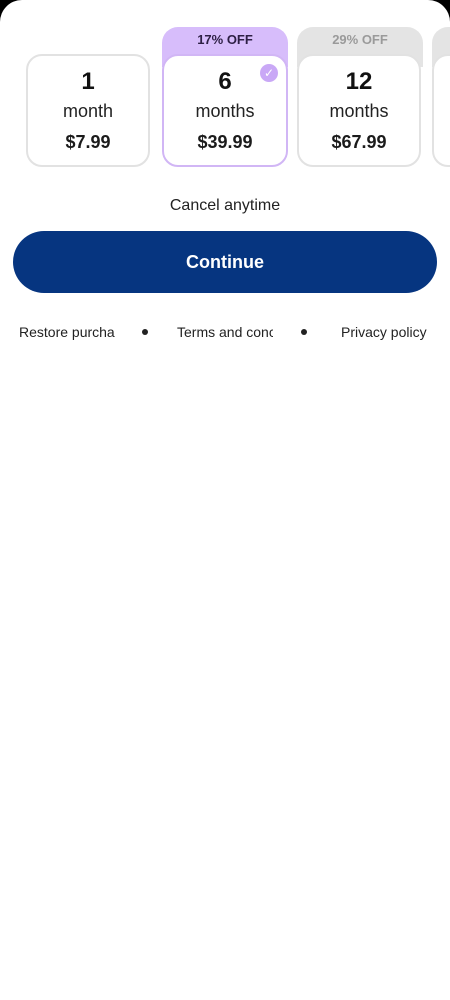 The height and width of the screenshot is (1000, 450). What do you see at coordinates (225, 142) in the screenshot?
I see `plan-price: $39.99` at bounding box center [225, 142].